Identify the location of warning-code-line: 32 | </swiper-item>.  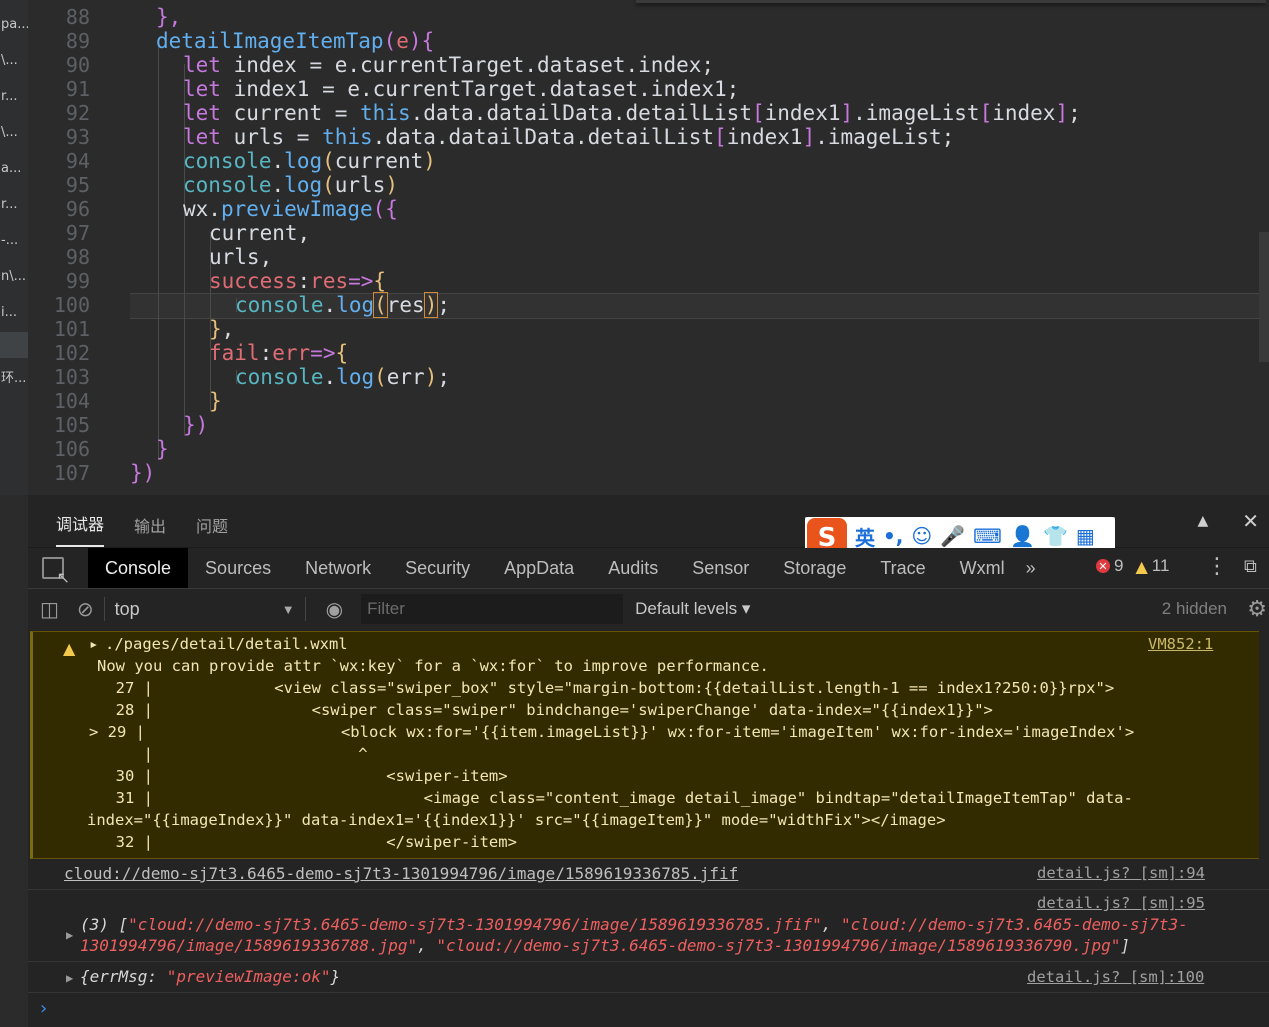
(307, 842).